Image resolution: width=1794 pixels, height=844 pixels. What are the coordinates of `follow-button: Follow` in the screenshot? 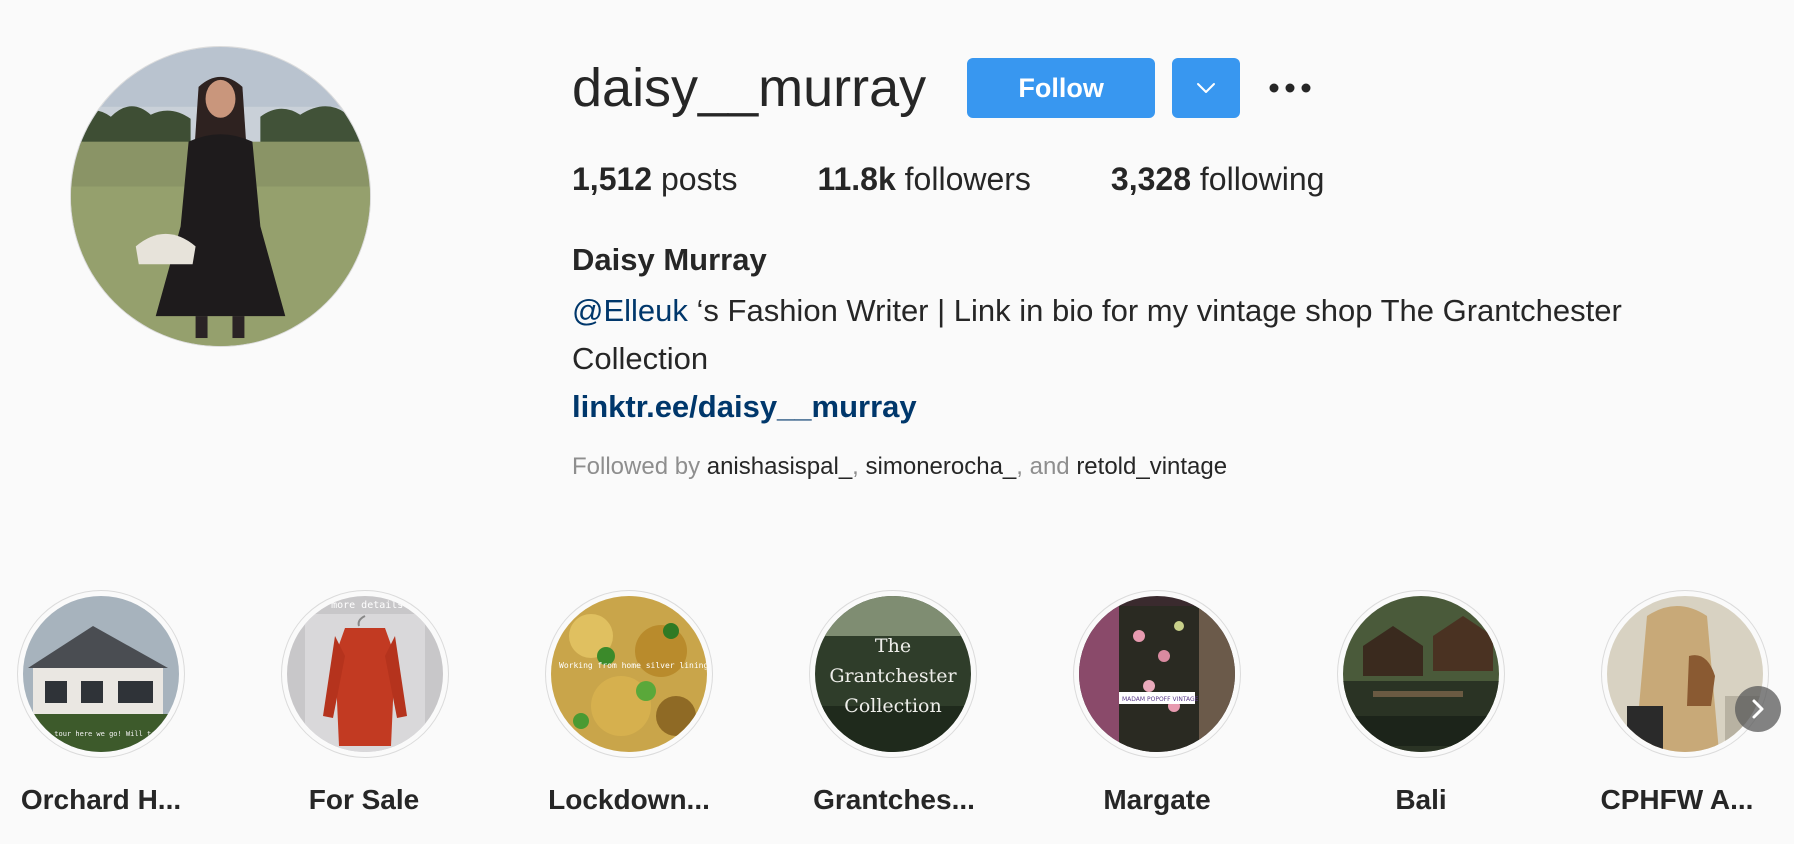 It's located at (1061, 88).